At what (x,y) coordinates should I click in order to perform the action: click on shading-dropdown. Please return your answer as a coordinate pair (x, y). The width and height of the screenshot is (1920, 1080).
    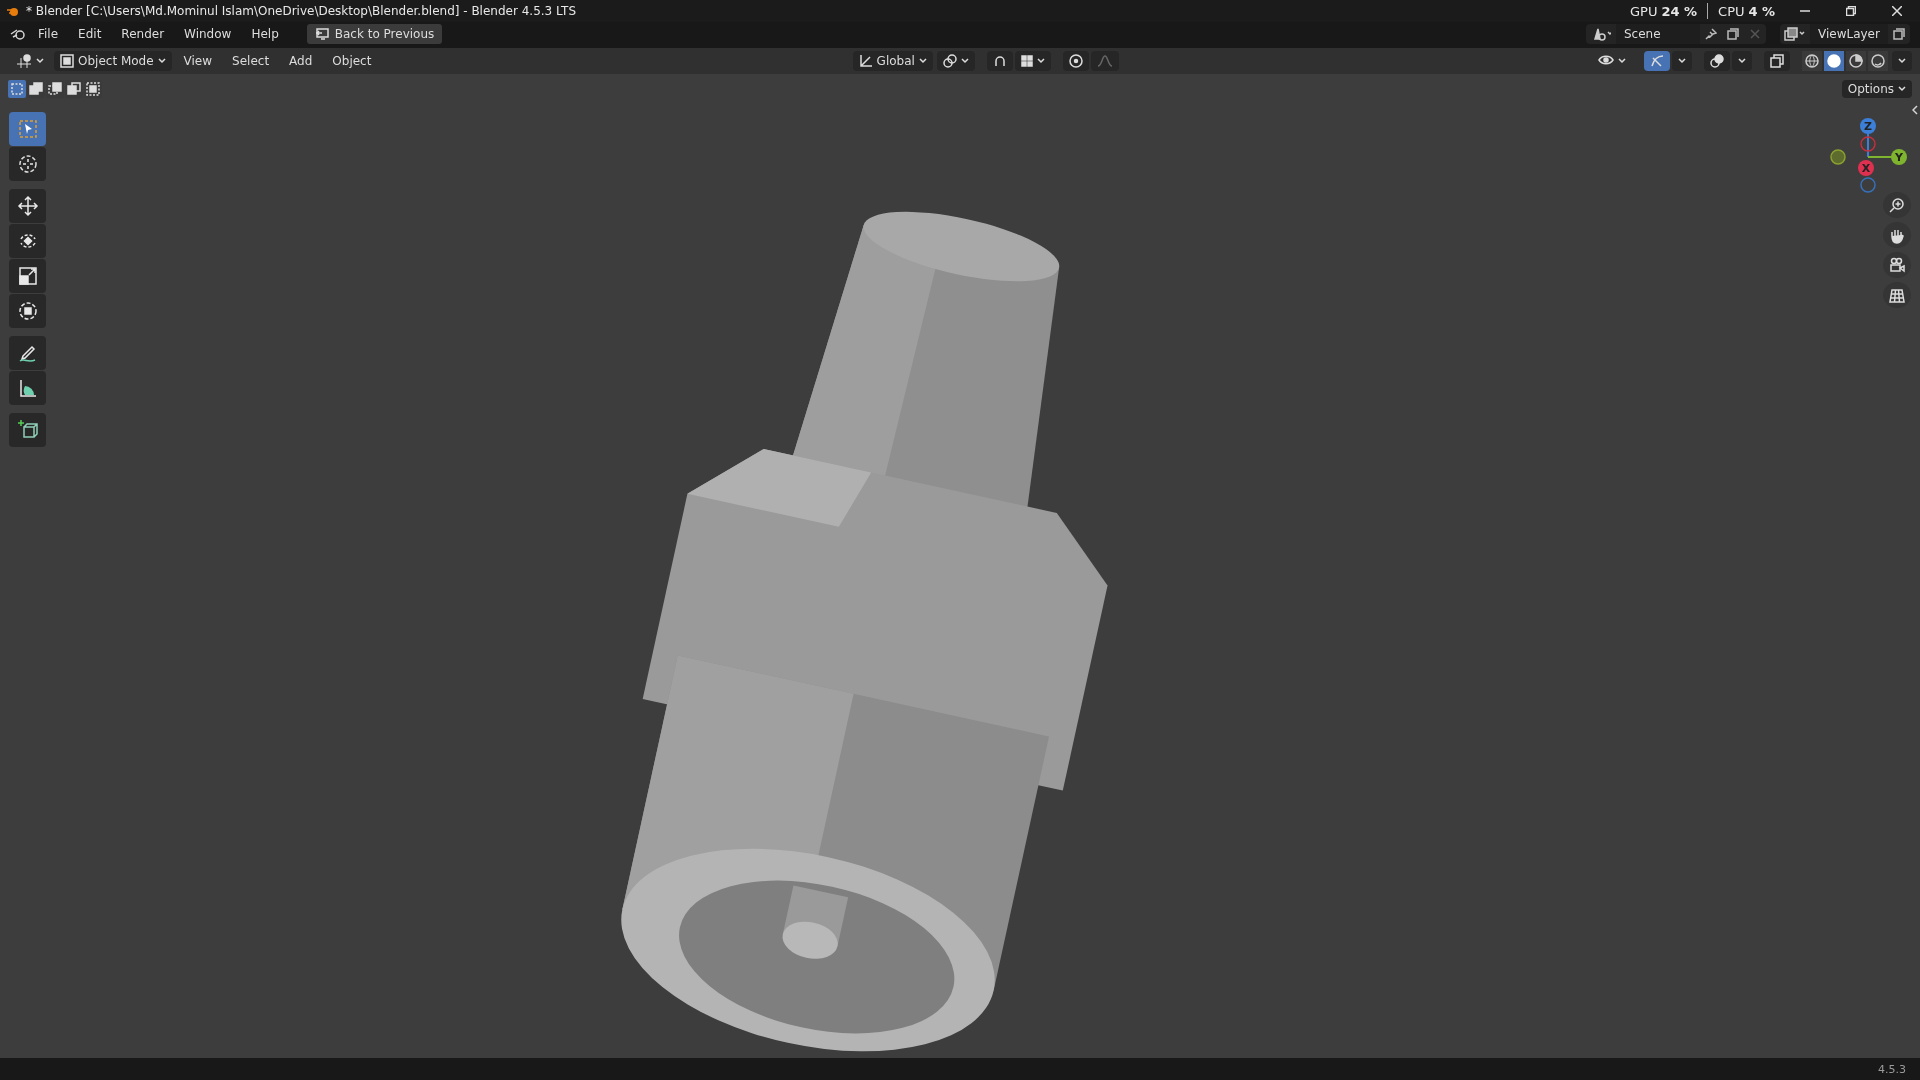
    Looking at the image, I should click on (1902, 61).